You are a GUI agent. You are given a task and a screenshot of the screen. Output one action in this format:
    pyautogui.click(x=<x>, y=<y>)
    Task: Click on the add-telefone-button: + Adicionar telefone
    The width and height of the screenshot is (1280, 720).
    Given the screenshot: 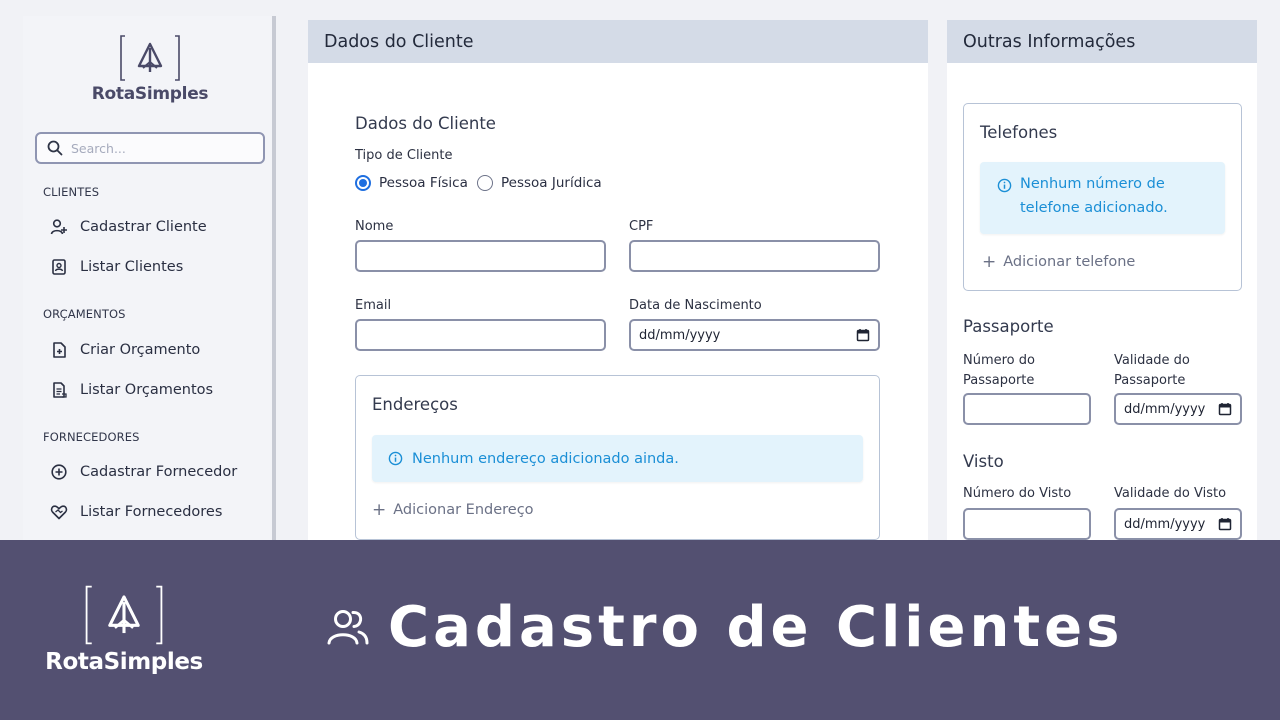 What is the action you would take?
    pyautogui.click(x=1058, y=262)
    